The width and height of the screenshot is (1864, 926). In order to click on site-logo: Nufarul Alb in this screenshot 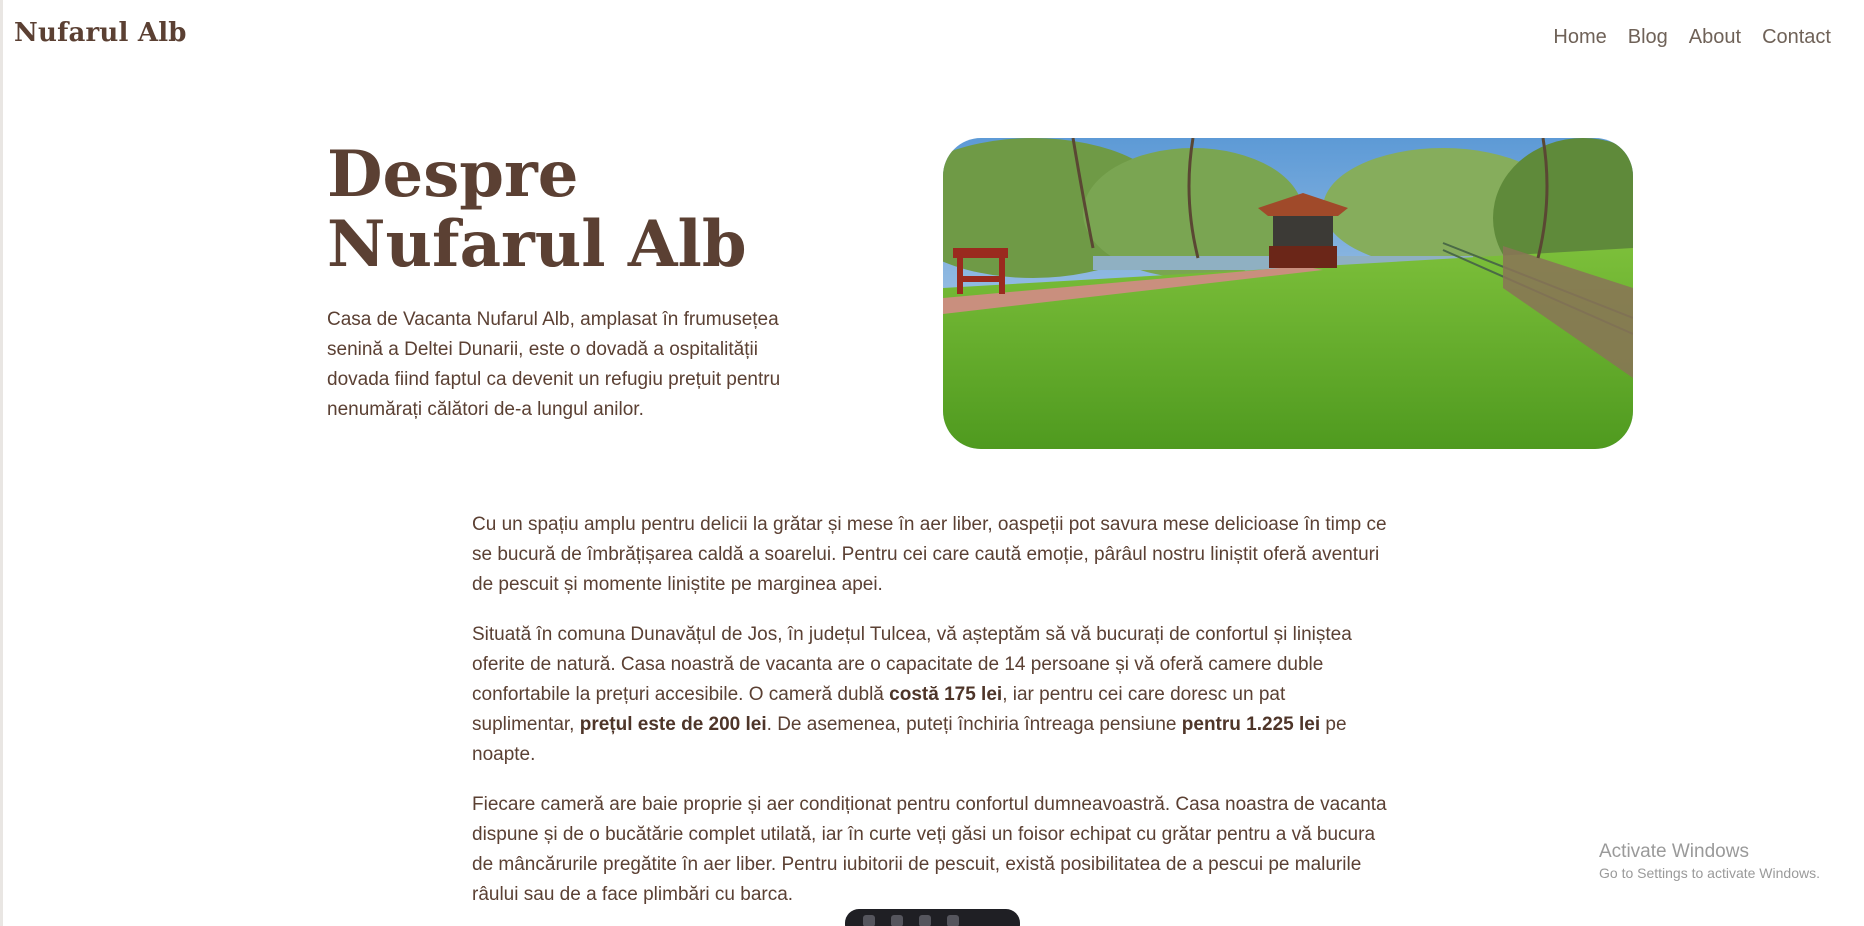, I will do `click(100, 33)`.